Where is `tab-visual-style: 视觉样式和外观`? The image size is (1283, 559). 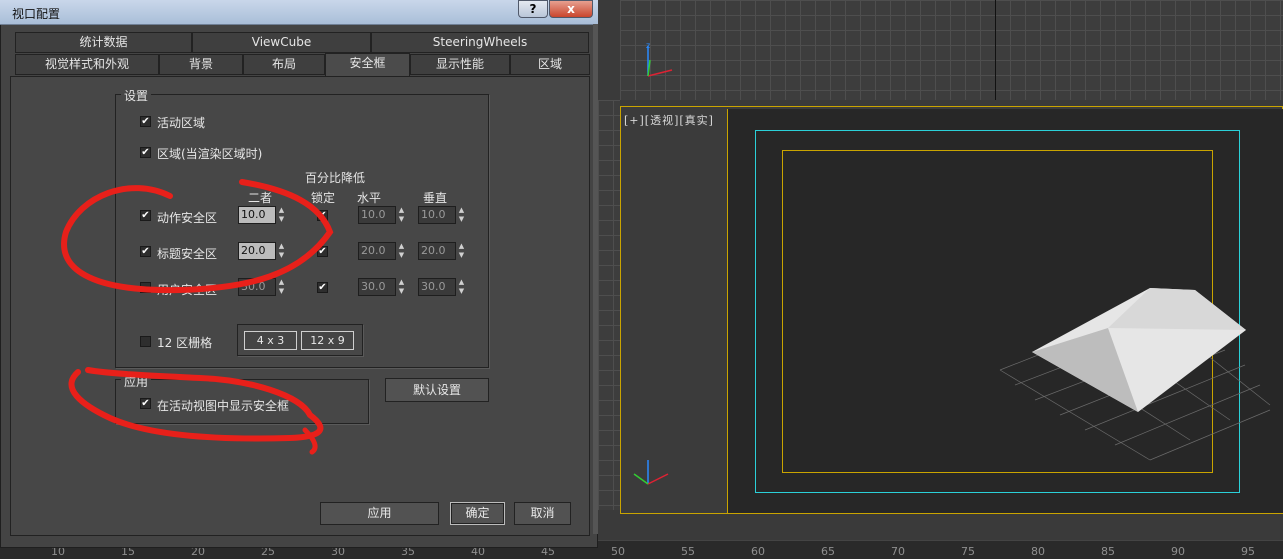
tab-visual-style: 视觉样式和外观 is located at coordinates (87, 64).